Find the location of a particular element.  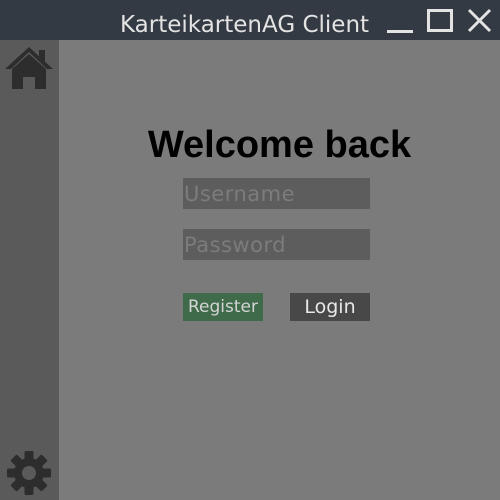

login-button: Login is located at coordinates (330, 307).